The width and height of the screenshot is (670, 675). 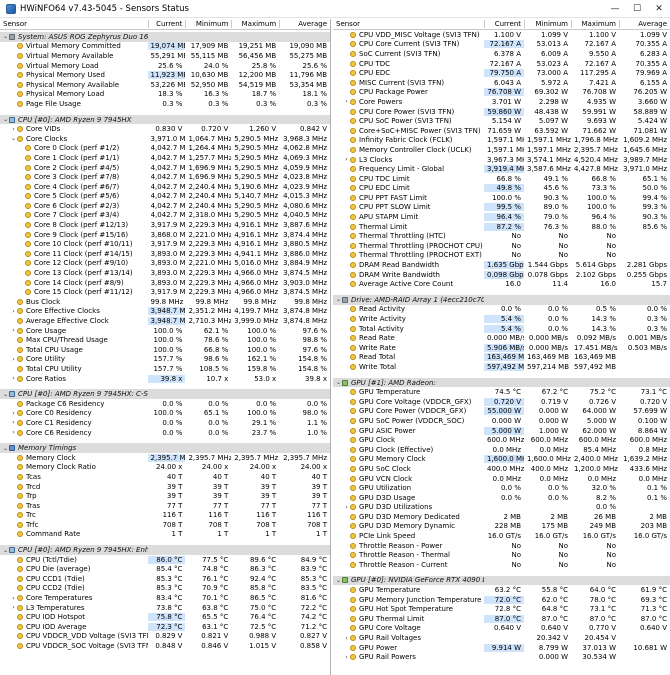 What do you see at coordinates (501, 246) in the screenshot?
I see `sensor-row: Thermal Throttling (PROCHOT CPU) No No No` at bounding box center [501, 246].